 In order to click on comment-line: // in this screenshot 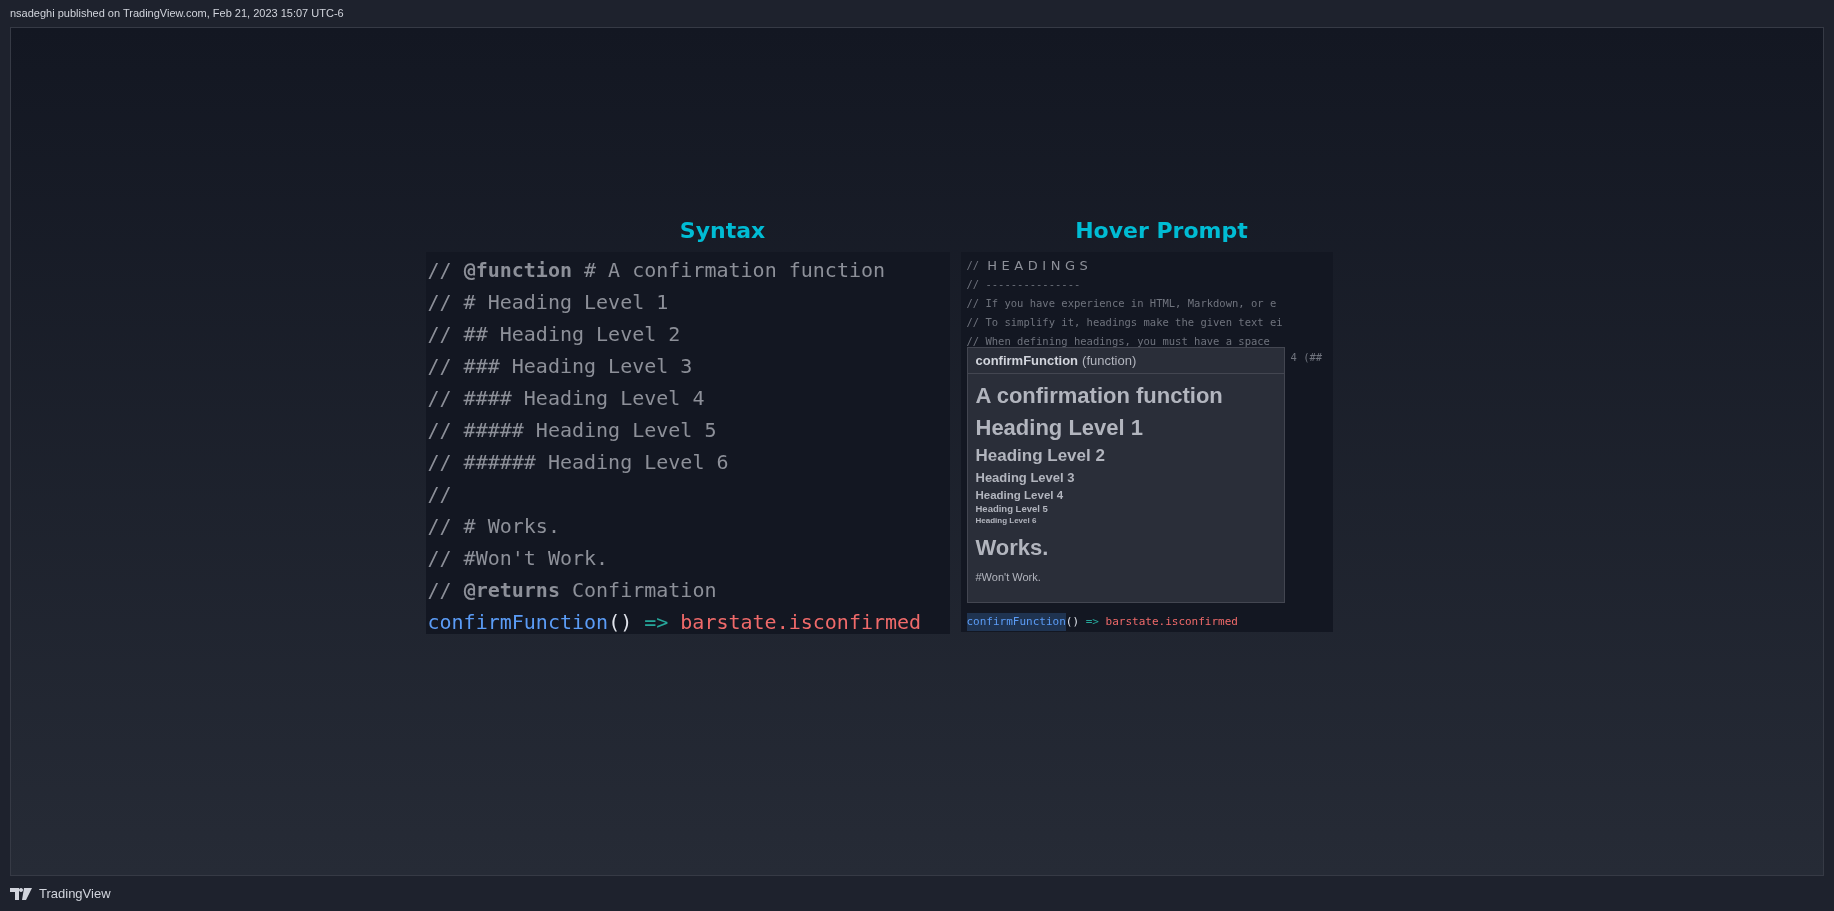, I will do `click(439, 494)`.